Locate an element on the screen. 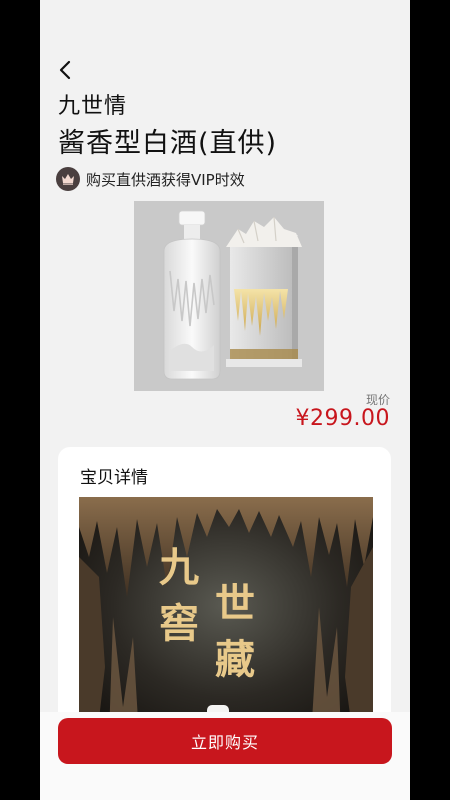  current-price: ¥299.00 is located at coordinates (342, 418).